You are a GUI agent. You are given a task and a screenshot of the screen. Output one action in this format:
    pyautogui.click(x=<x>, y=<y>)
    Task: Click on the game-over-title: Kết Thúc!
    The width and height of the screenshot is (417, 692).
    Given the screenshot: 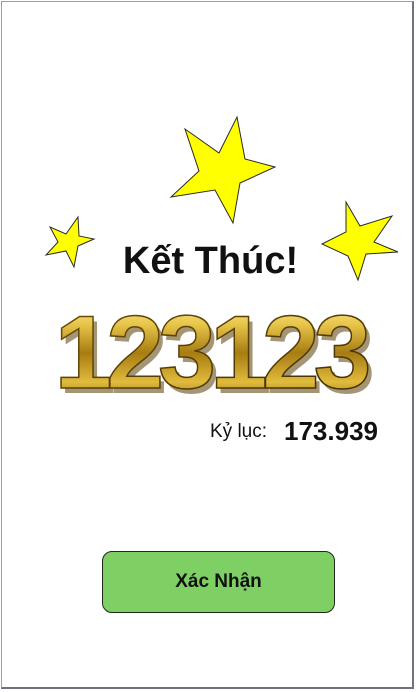 What is the action you would take?
    pyautogui.click(x=210, y=261)
    